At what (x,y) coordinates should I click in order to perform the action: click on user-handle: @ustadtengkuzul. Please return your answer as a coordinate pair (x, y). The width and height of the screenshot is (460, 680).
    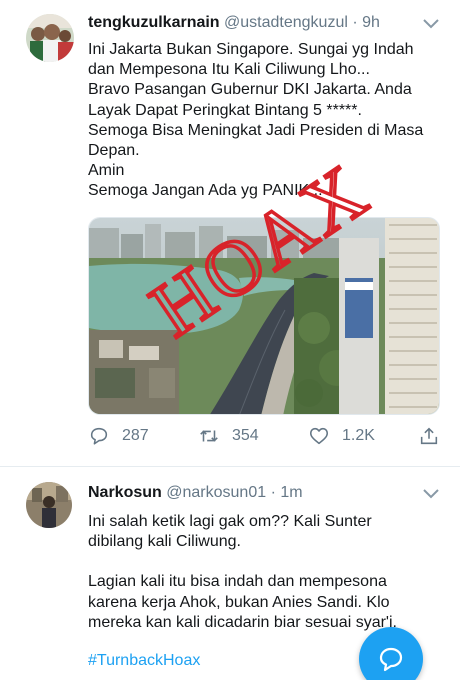
    Looking at the image, I should click on (286, 22).